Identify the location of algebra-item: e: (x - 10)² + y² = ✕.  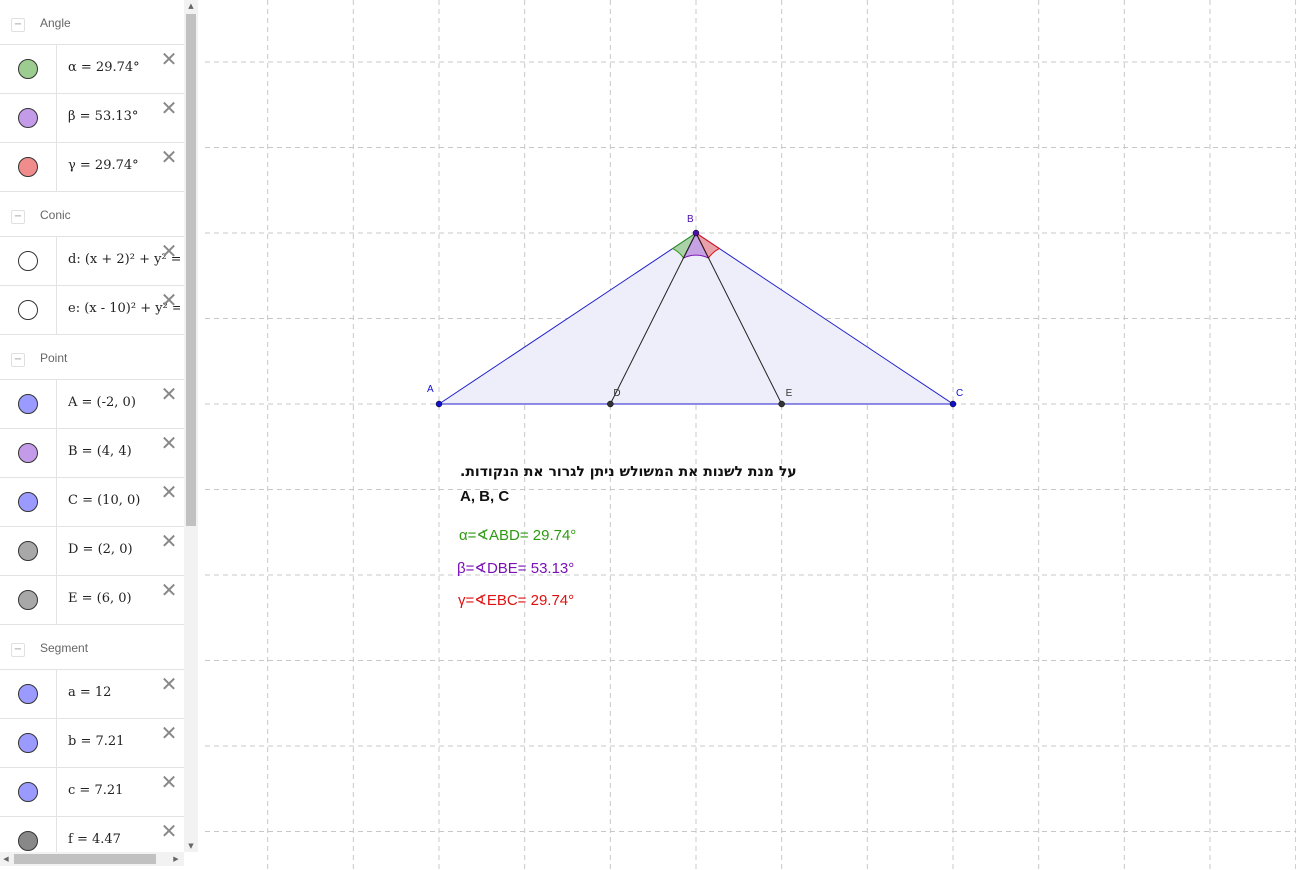
(92, 310).